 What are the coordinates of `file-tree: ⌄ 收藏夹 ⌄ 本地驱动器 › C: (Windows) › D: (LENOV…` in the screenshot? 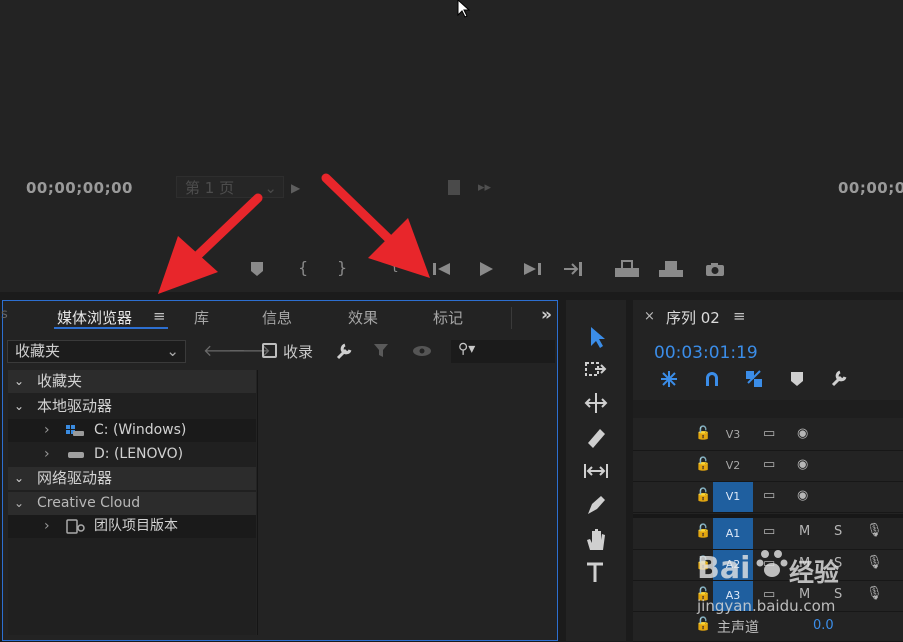 It's located at (132, 502).